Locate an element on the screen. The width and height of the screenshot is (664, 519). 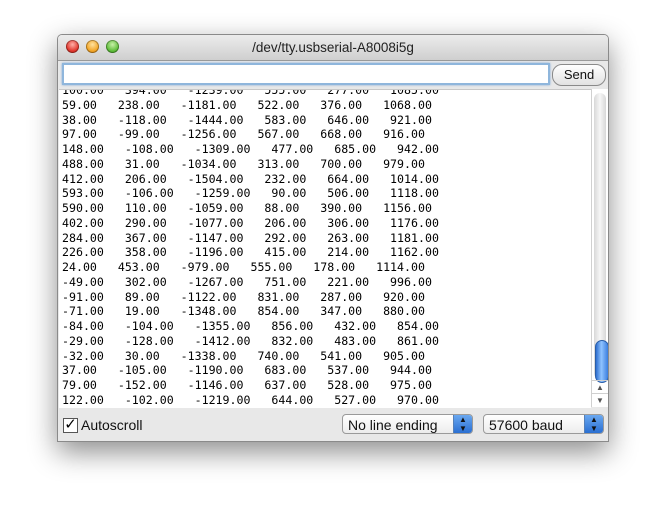
line-ending-select: No line ending ▲ ▼ is located at coordinates (407, 424).